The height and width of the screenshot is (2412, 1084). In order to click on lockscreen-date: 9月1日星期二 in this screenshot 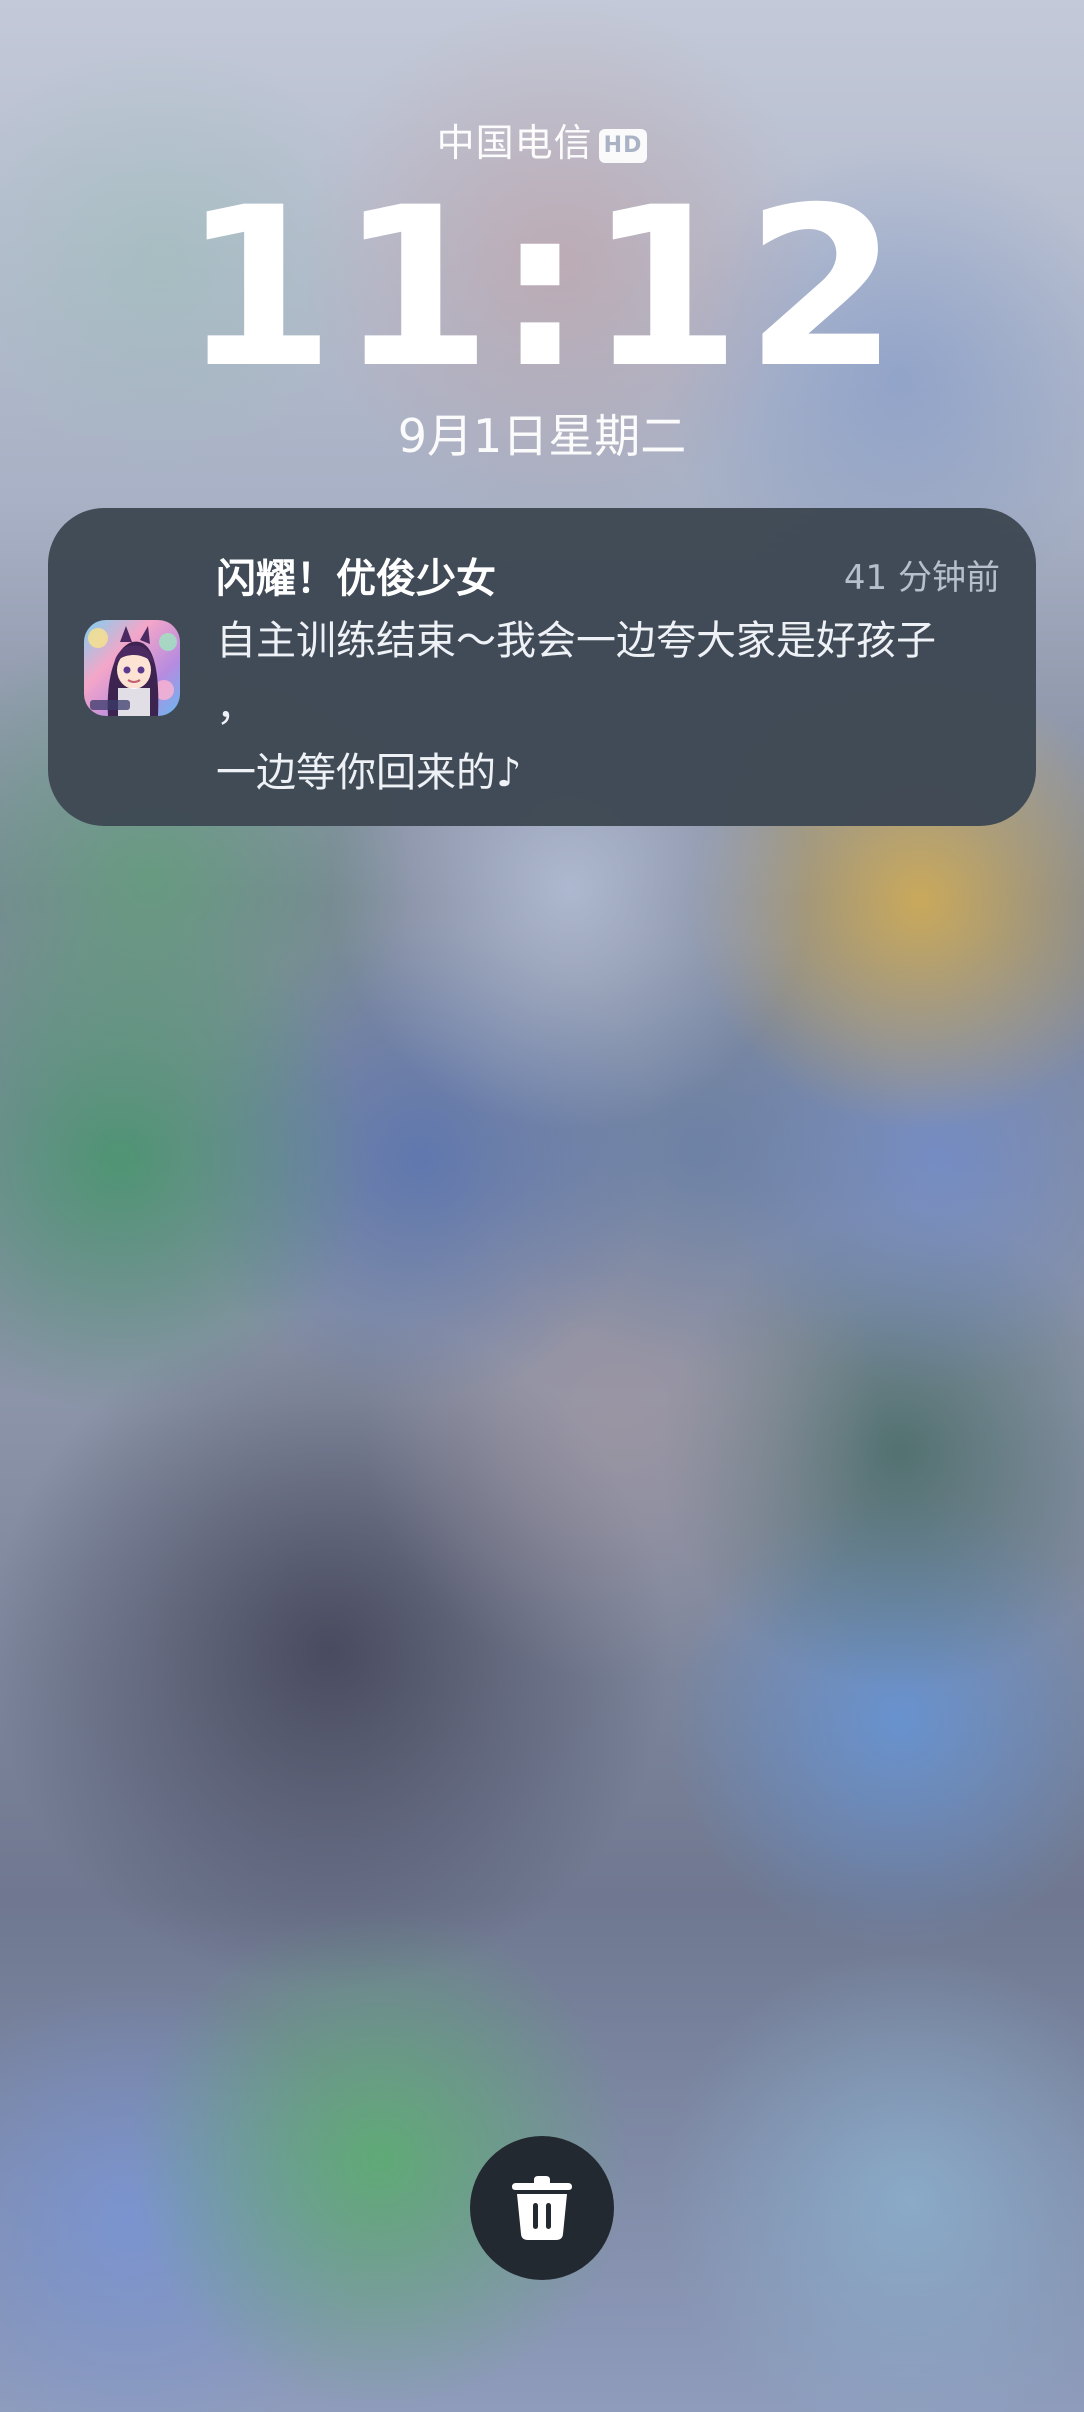, I will do `click(542, 436)`.